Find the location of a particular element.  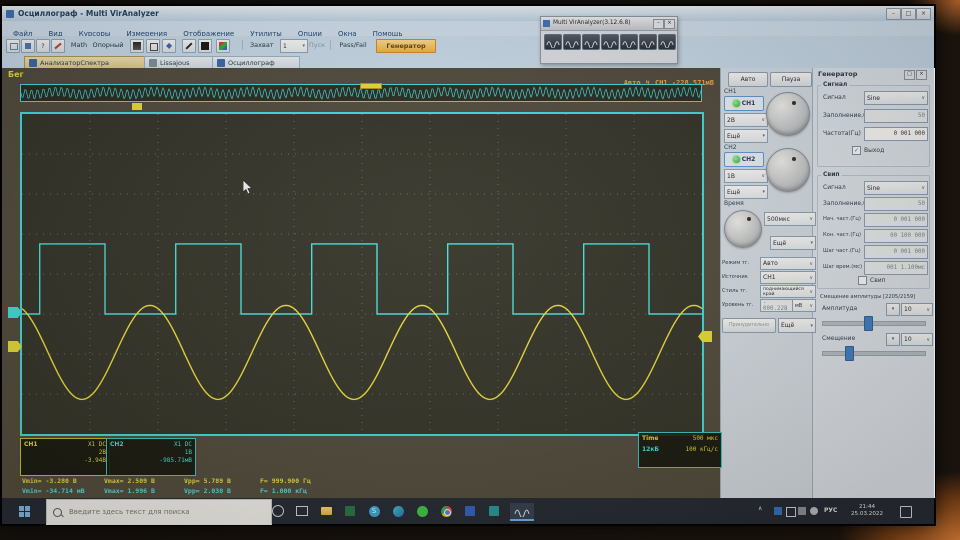

spectrum-tool-icon is located at coordinates (572, 42).